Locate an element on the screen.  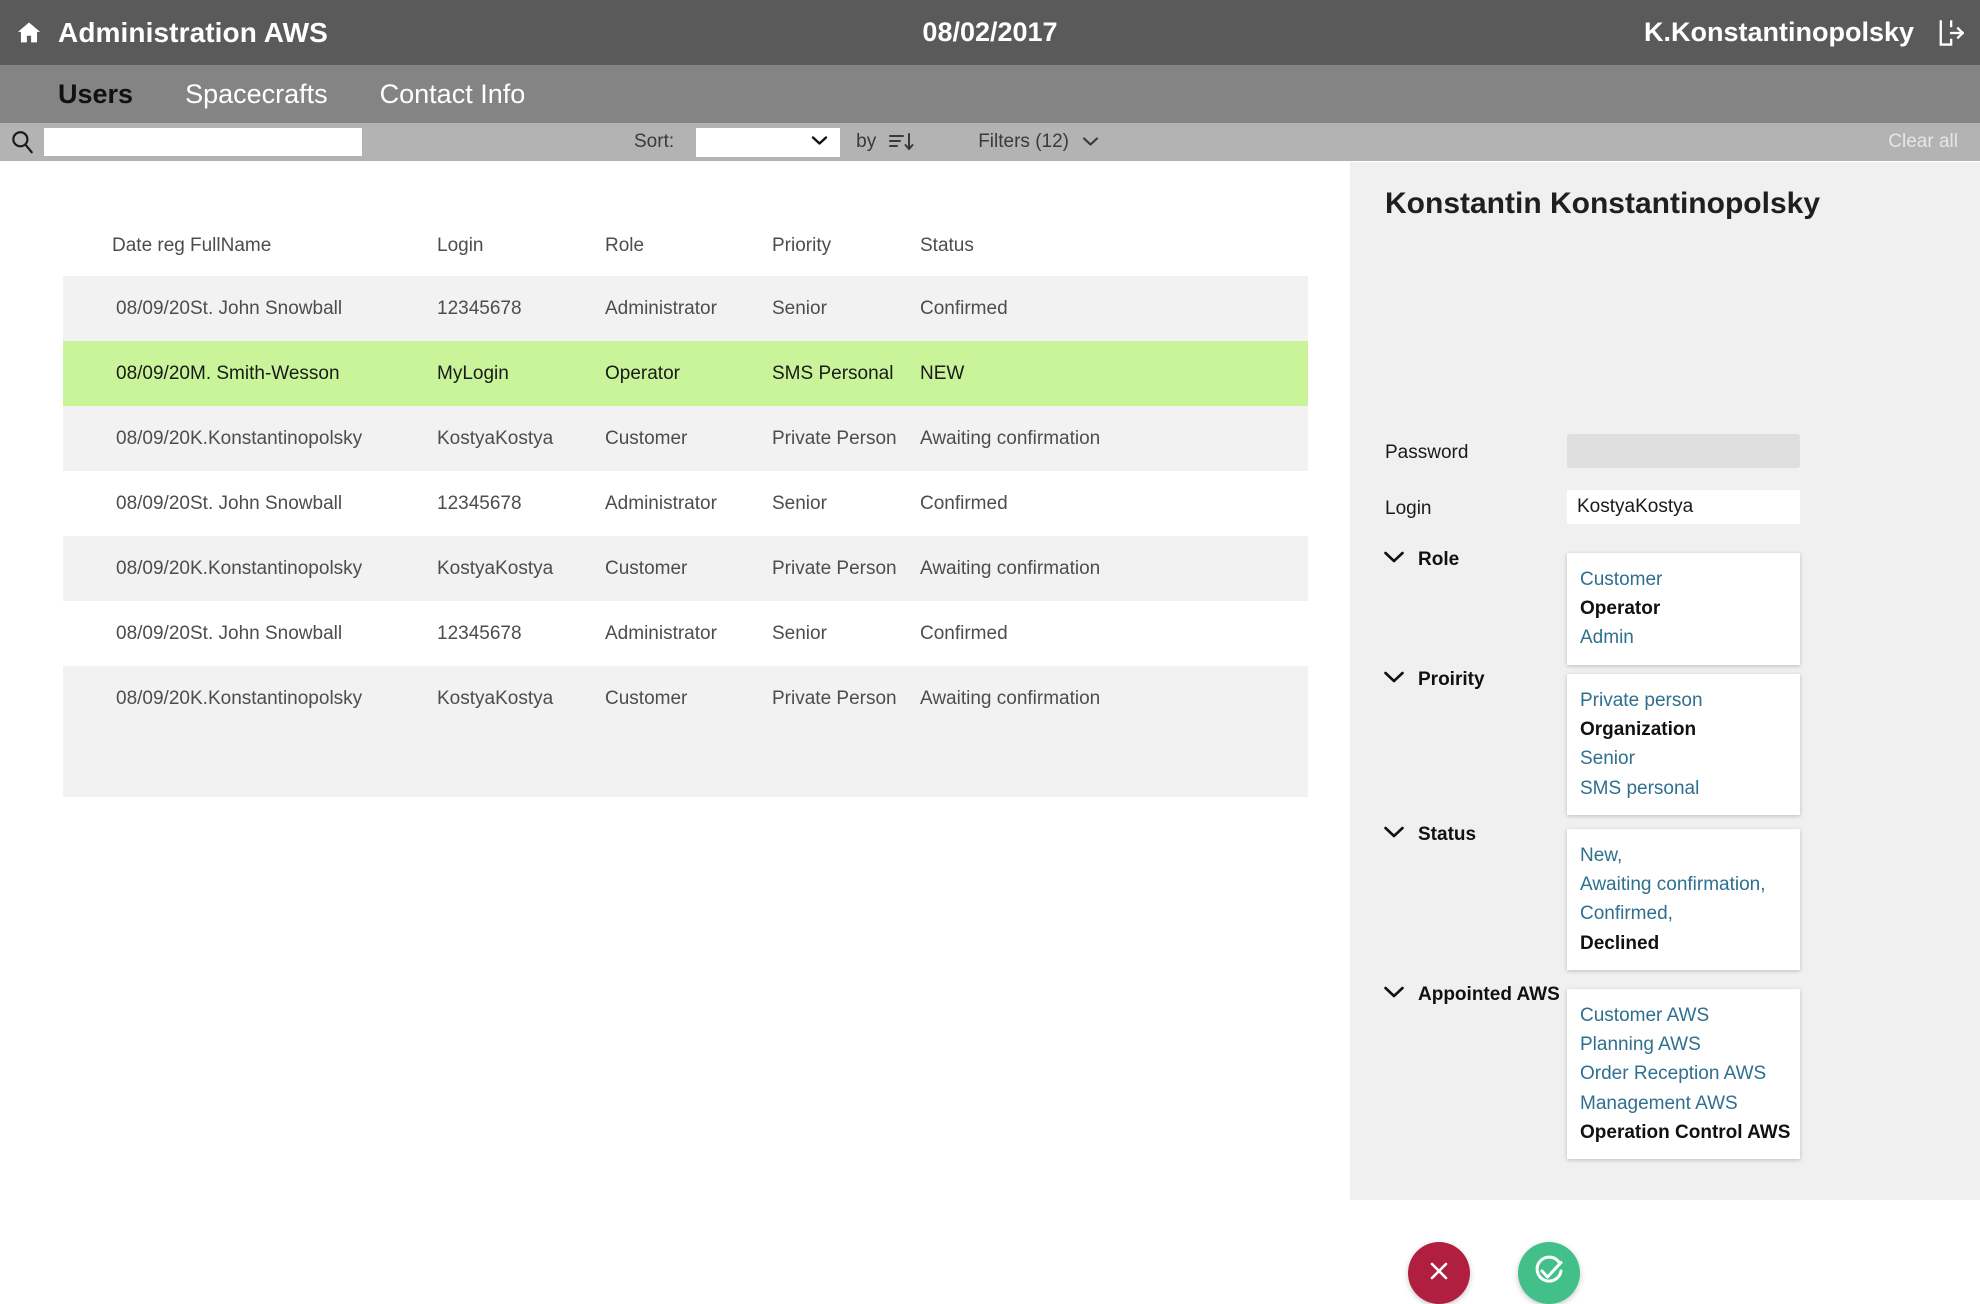
header-user-area: K.Konstantinopolsky is located at coordinates (1805, 33).